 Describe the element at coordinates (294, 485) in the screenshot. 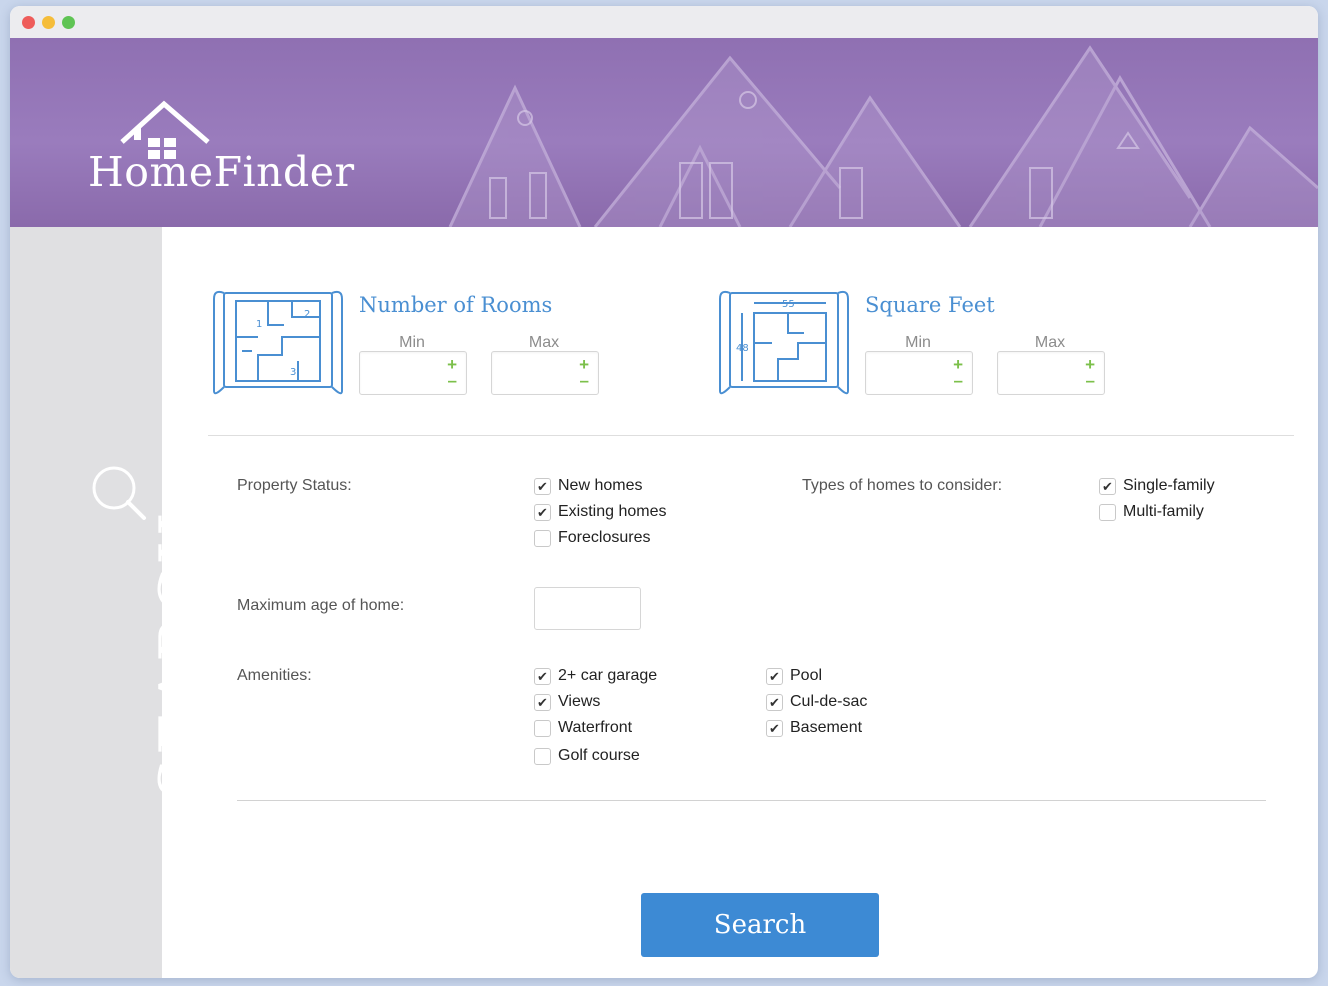

I see `property-status-label: Property Status:` at that location.